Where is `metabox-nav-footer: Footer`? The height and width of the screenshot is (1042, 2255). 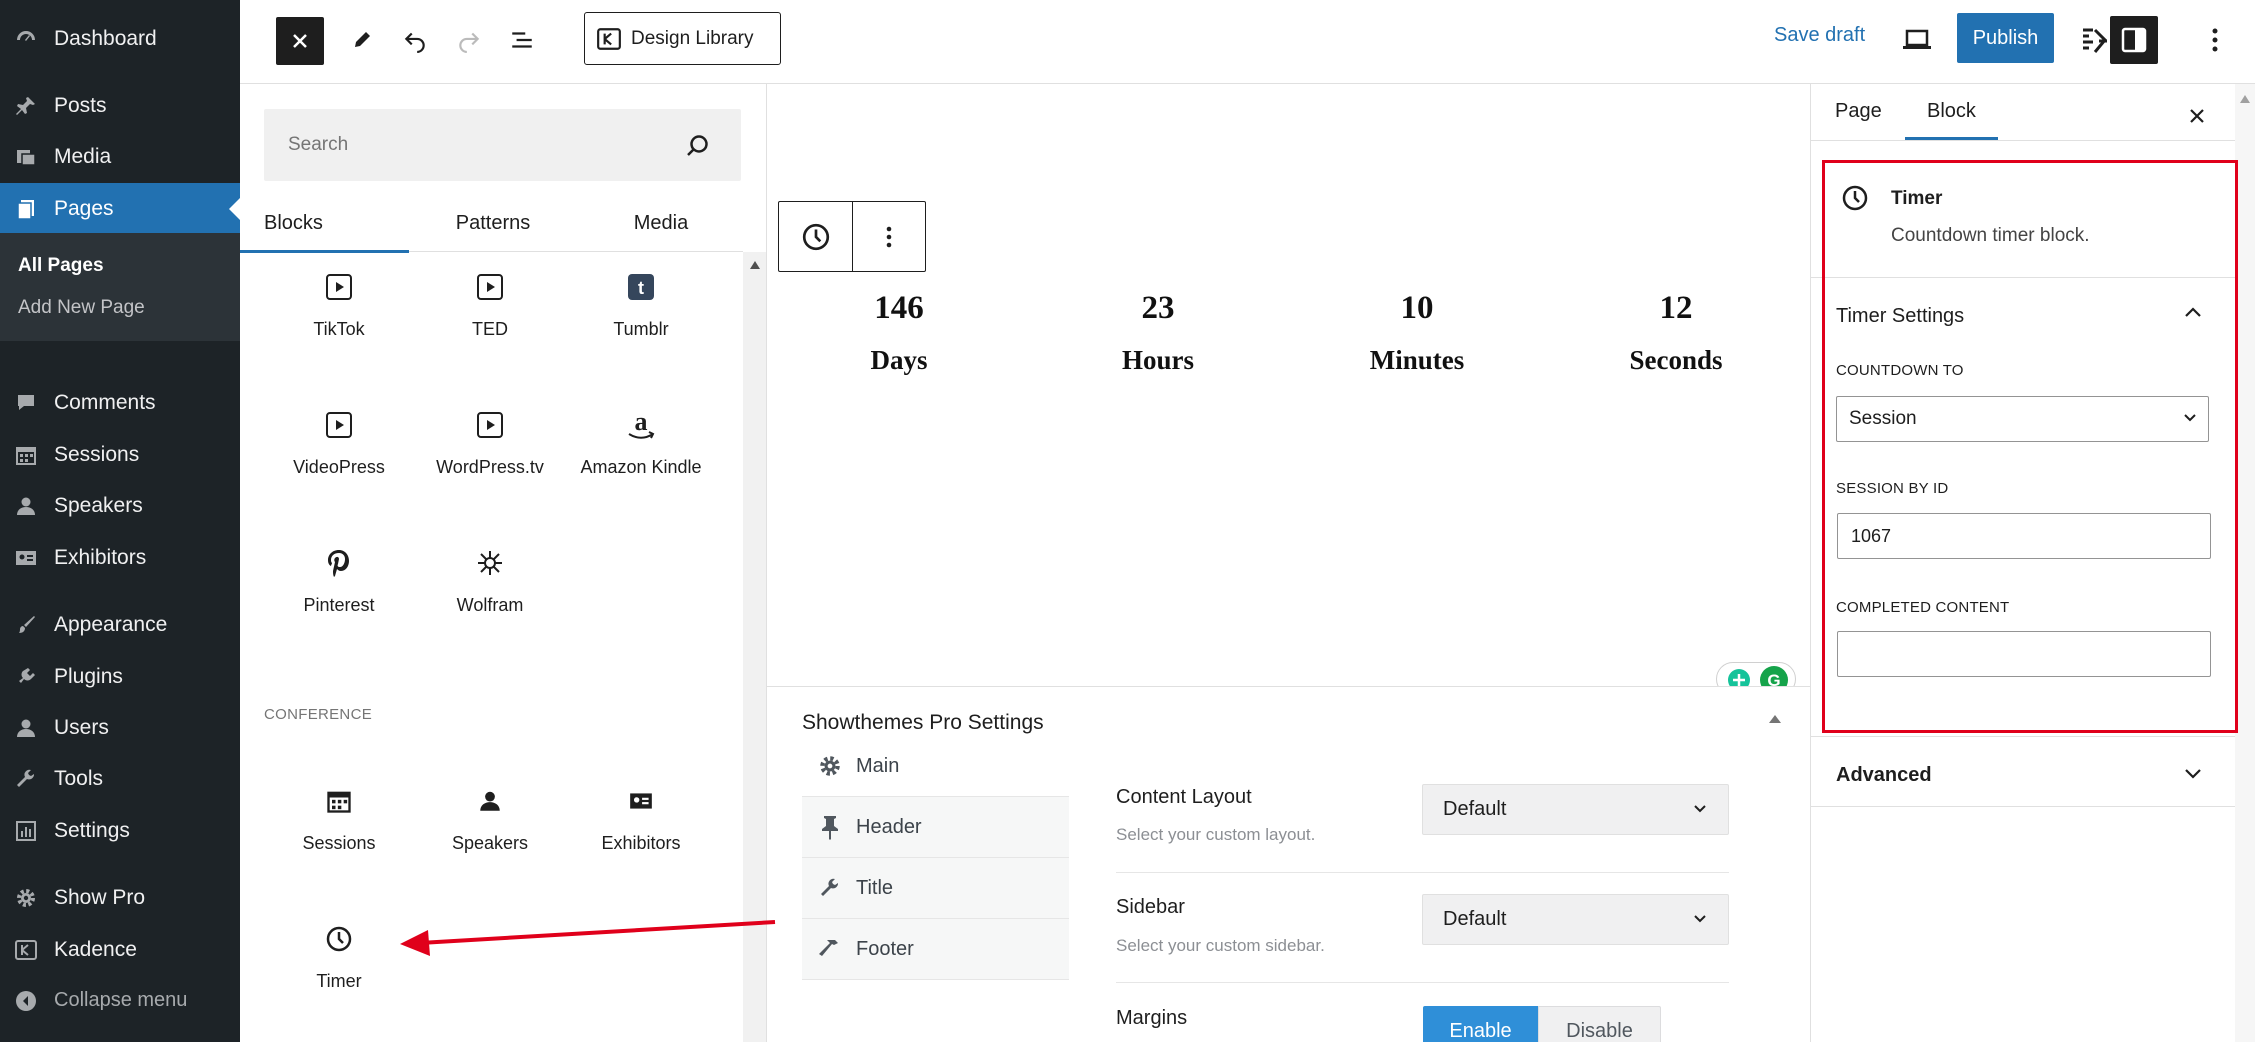
metabox-nav-footer: Footer is located at coordinates (935, 949).